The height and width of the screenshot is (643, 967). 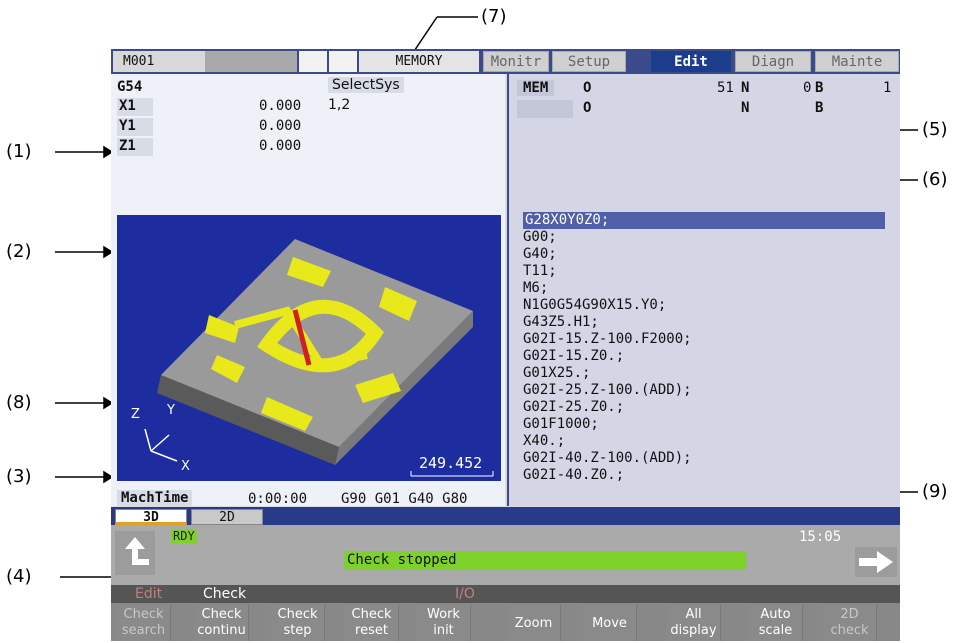 I want to click on mem-blank, so click(x=545, y=109).